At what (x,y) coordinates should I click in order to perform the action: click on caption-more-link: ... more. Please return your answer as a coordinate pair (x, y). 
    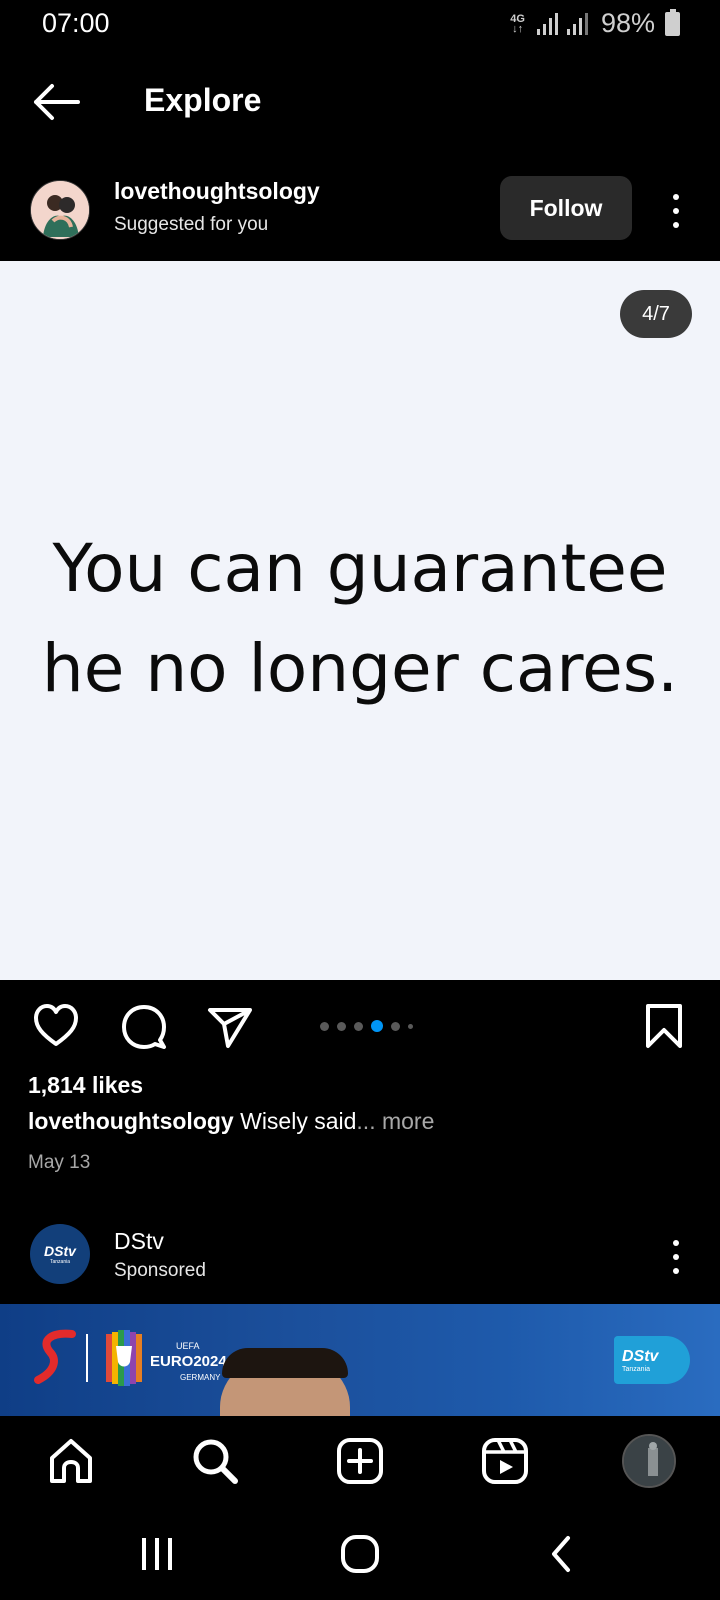
    Looking at the image, I should click on (395, 1121).